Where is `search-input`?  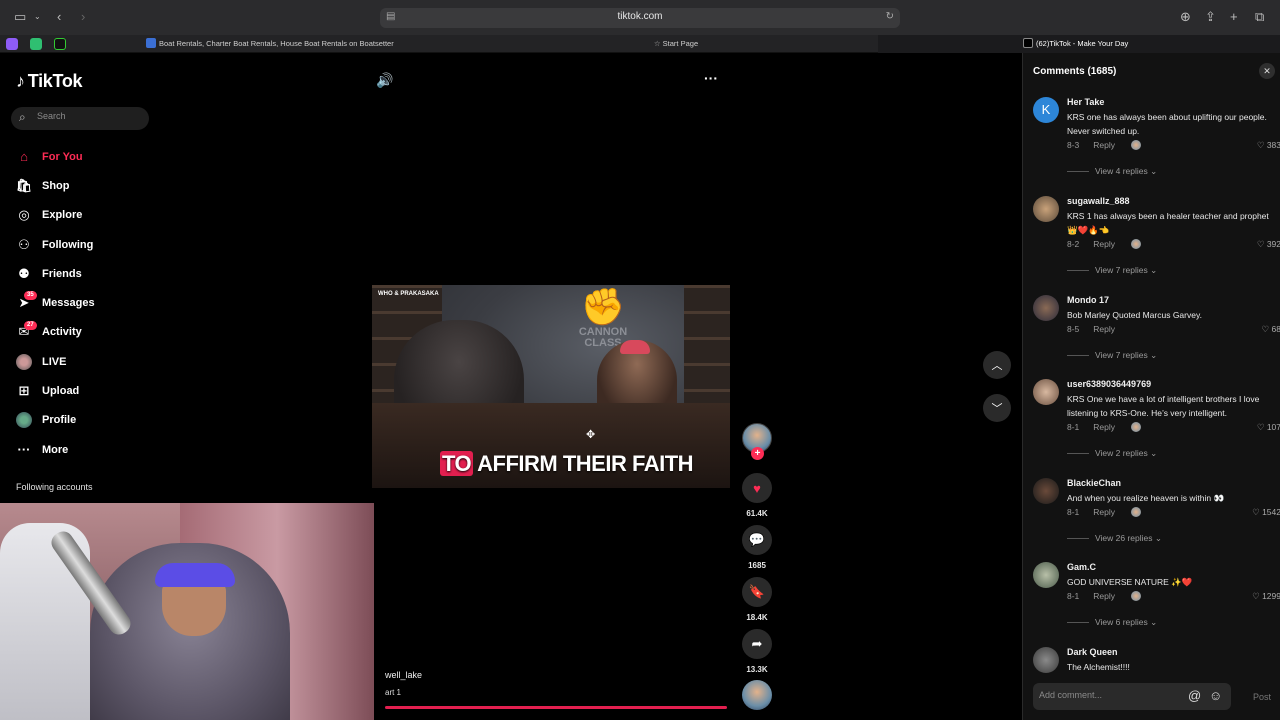
search-input is located at coordinates (89, 116).